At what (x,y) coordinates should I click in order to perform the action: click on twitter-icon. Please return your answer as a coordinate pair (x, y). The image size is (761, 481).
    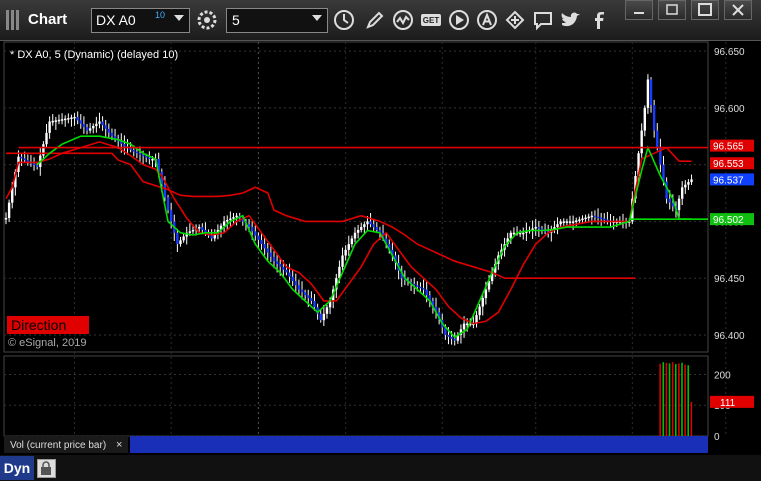
    Looking at the image, I should click on (571, 20).